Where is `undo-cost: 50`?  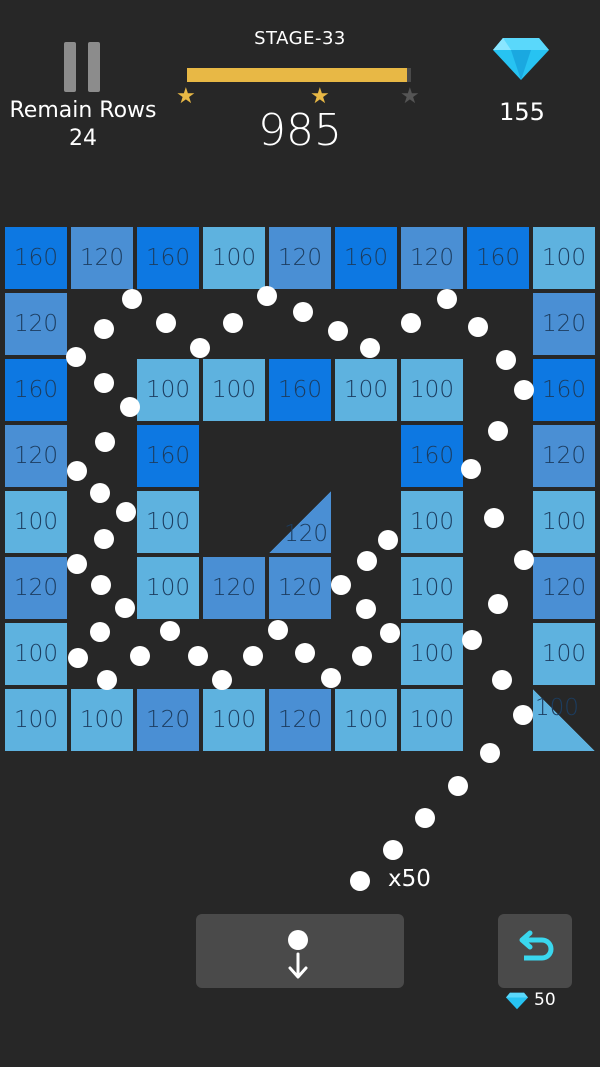
undo-cost: 50 is located at coordinates (545, 1000).